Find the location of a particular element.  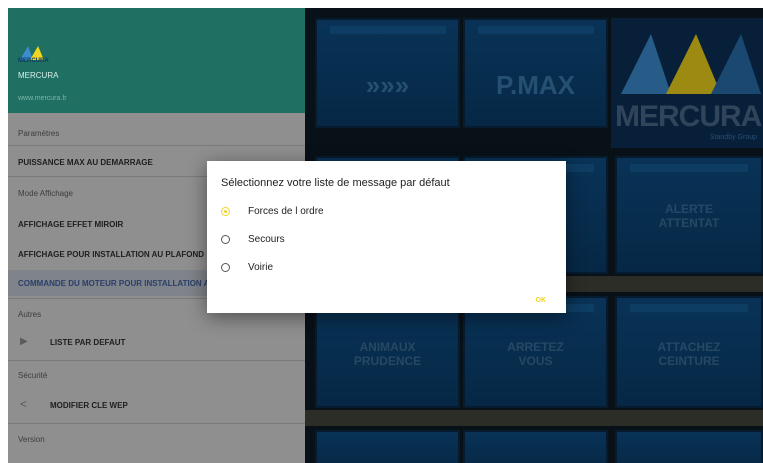

category-version: Version is located at coordinates (31, 439).